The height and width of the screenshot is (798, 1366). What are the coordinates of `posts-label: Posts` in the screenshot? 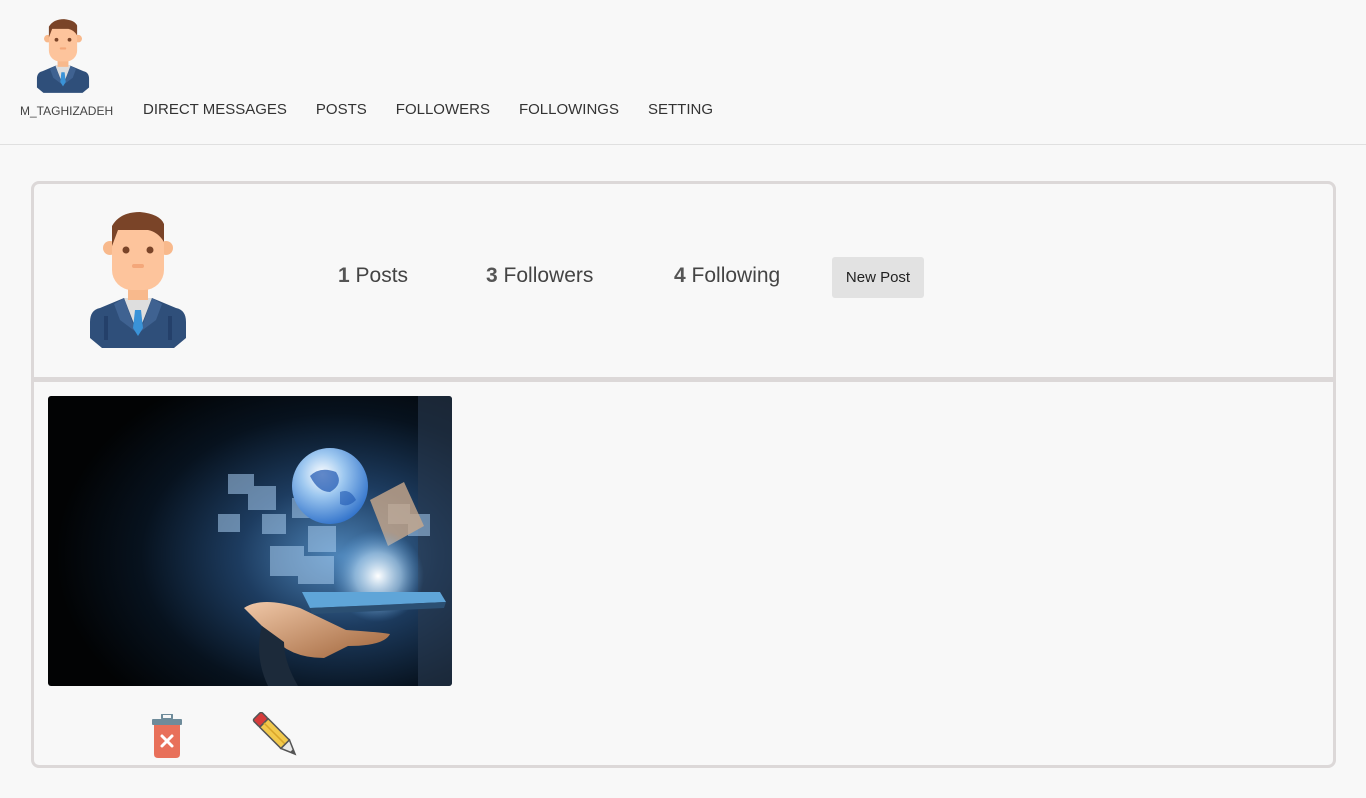 It's located at (382, 275).